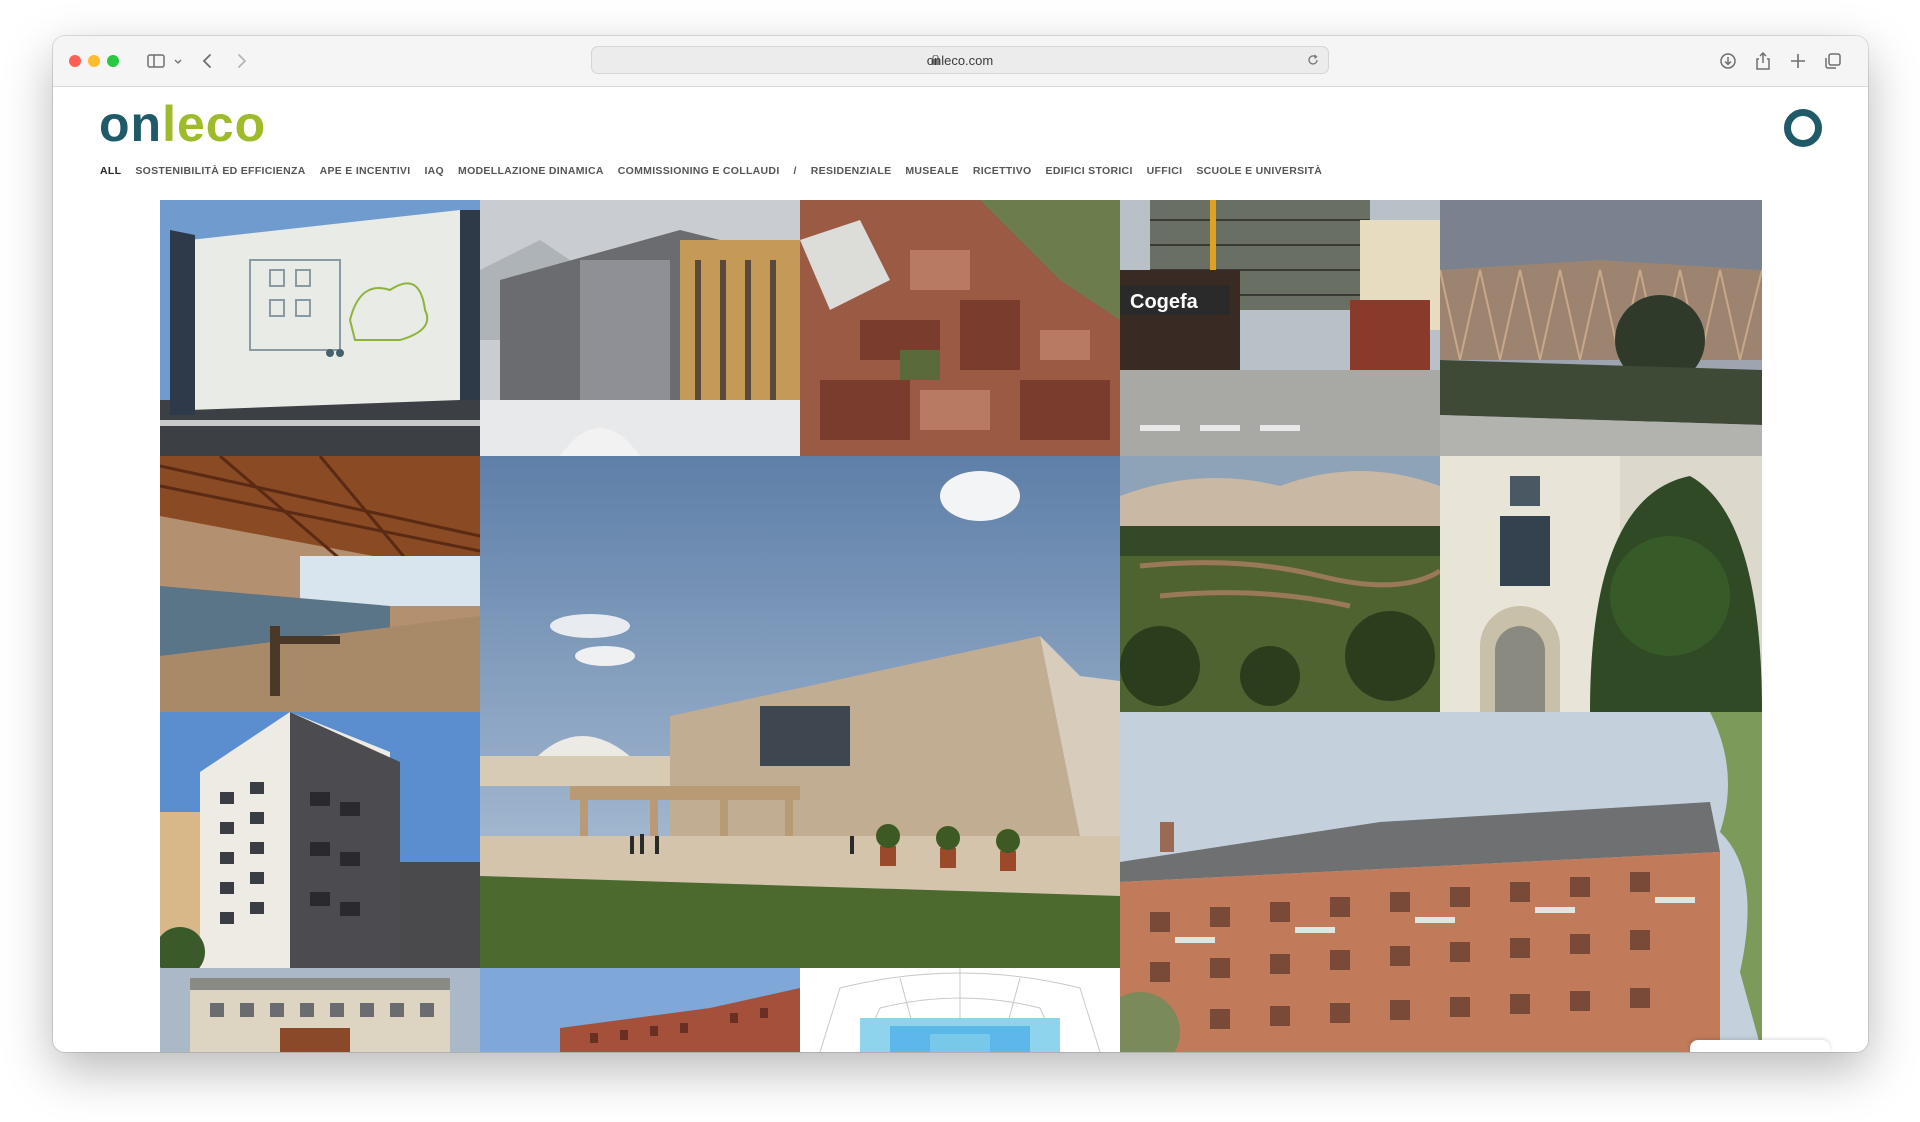 The width and height of the screenshot is (1920, 1122). Describe the element at coordinates (156, 61) in the screenshot. I see `sidebar-icon` at that location.